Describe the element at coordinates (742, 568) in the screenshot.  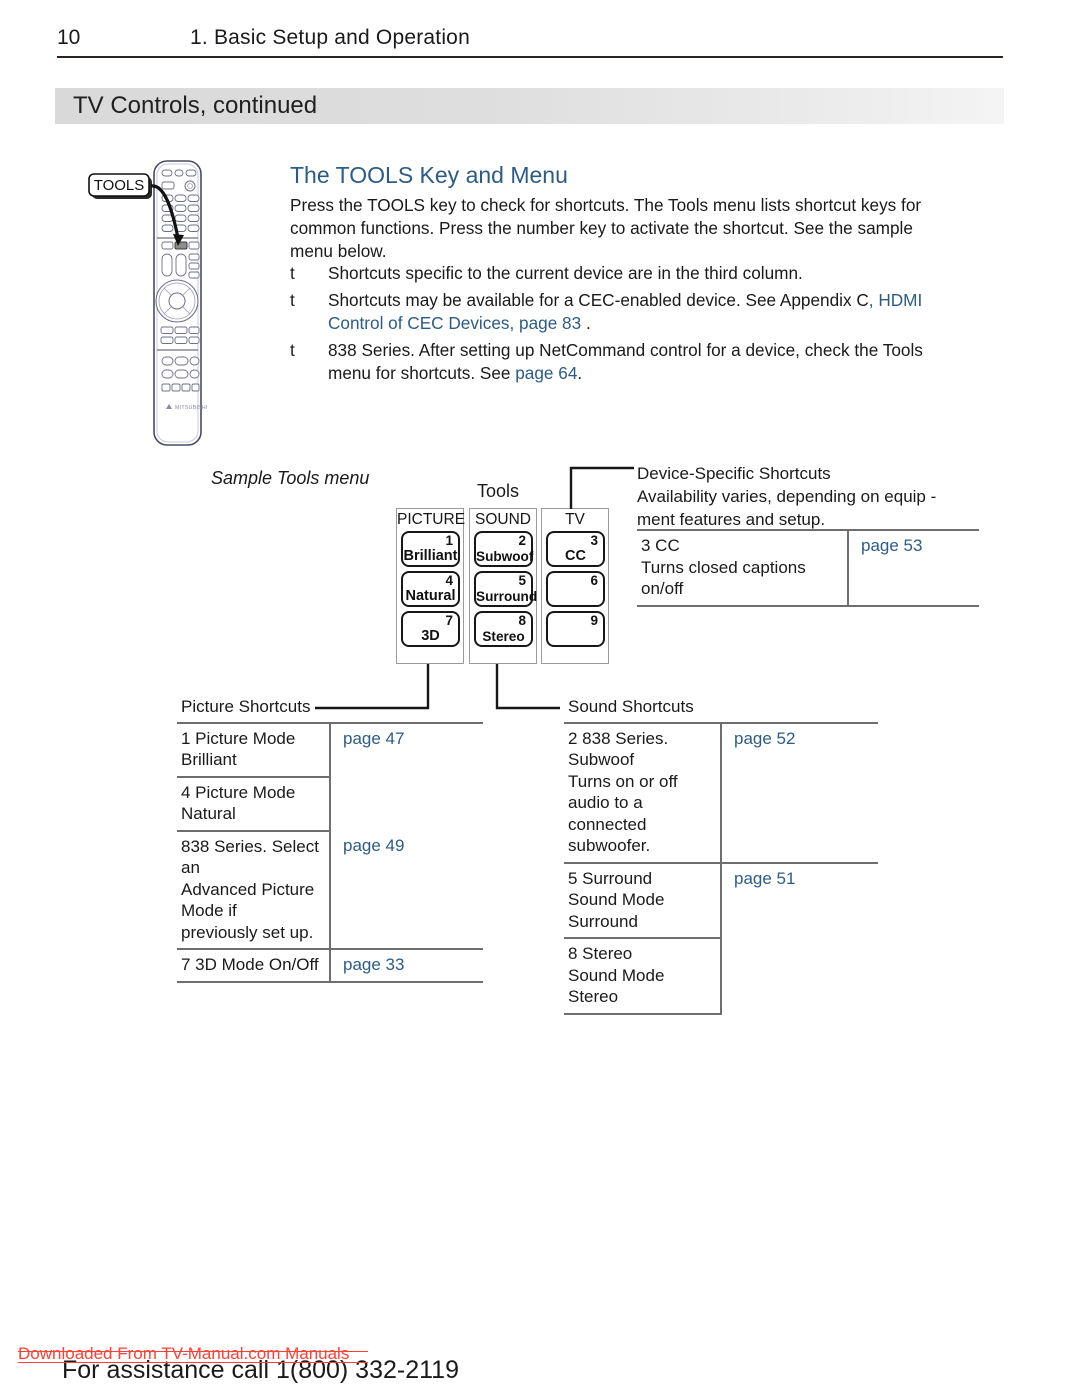
I see `device-shortcut-text: 3 CC Turns closed captions on/off` at that location.